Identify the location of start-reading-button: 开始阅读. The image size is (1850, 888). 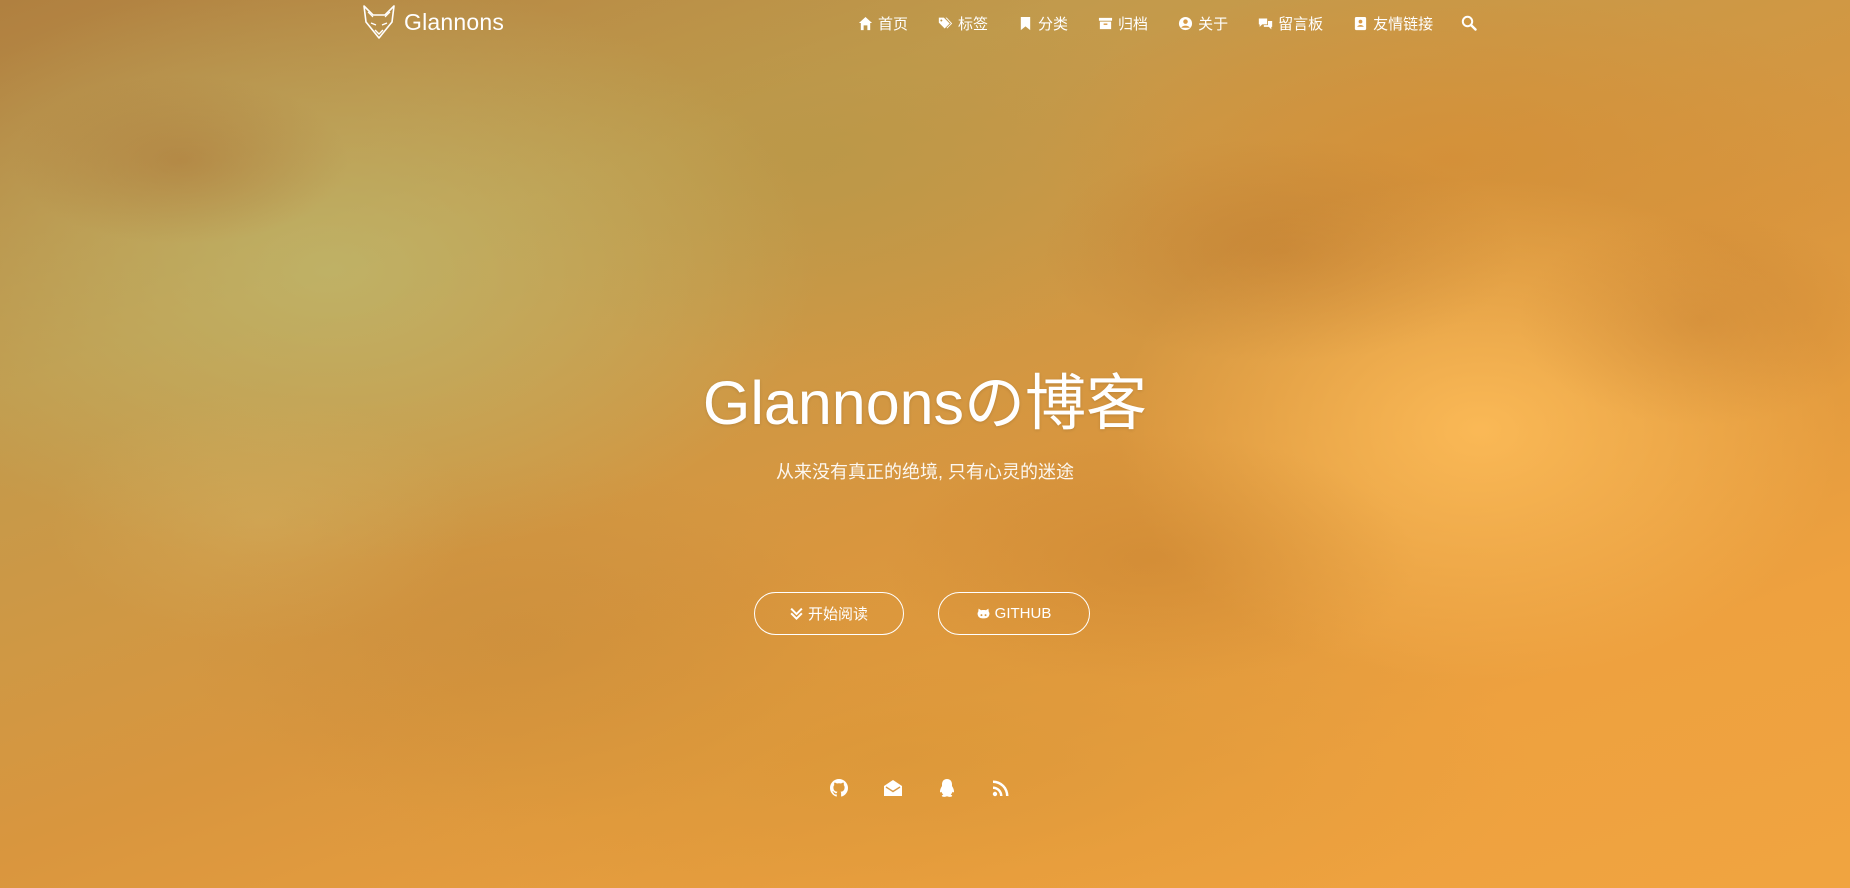
(829, 613).